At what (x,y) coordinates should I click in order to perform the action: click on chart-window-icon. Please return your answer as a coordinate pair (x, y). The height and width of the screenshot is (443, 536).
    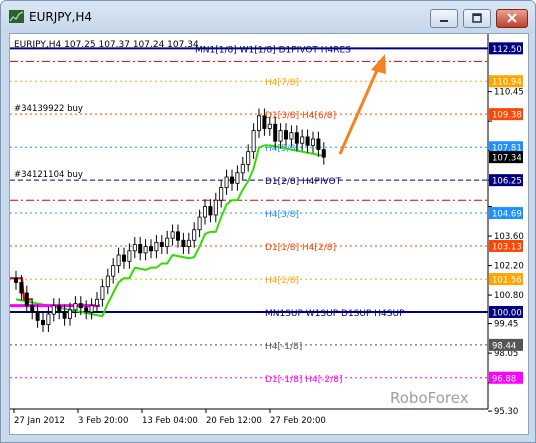
    Looking at the image, I should click on (16, 16).